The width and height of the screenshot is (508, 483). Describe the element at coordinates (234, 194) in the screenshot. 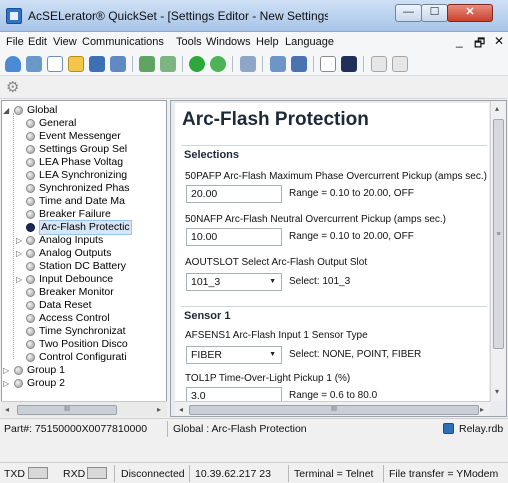

I see `input-50pafp: 20.00` at that location.